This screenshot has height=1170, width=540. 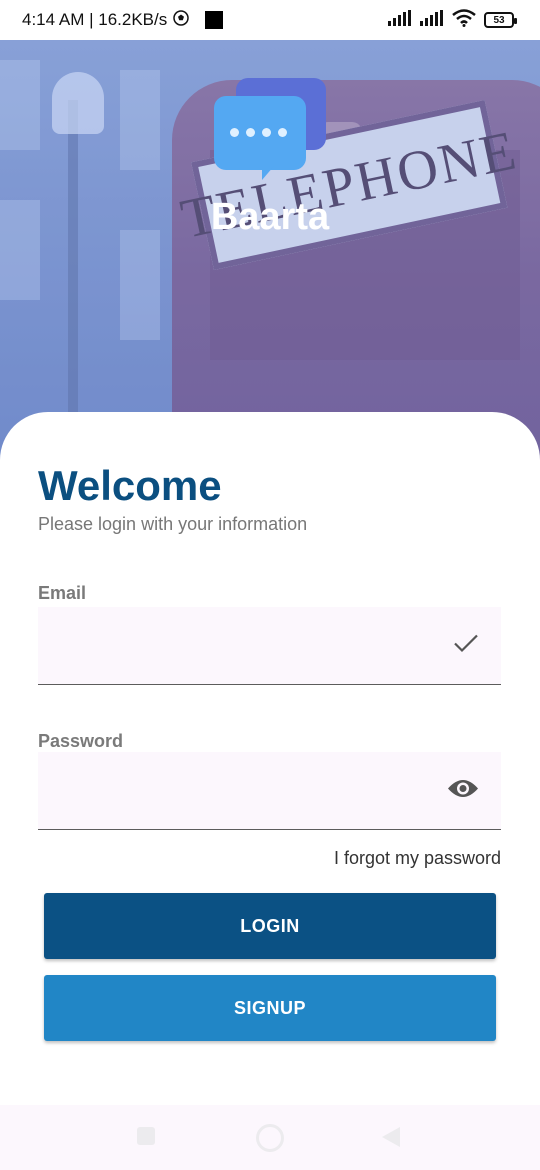 What do you see at coordinates (62, 593) in the screenshot?
I see `email-label: Email` at bounding box center [62, 593].